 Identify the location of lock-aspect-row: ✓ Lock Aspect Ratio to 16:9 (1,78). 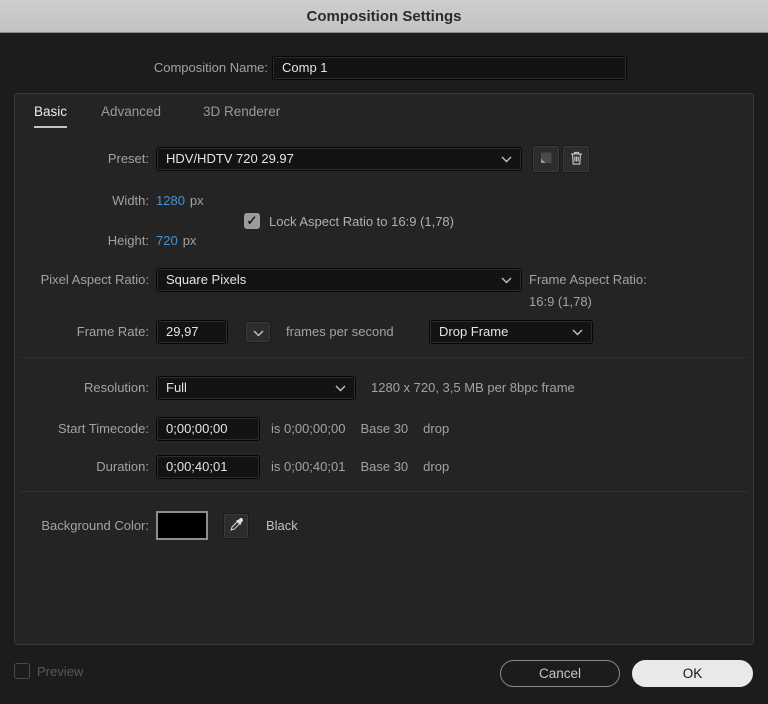
(349, 221).